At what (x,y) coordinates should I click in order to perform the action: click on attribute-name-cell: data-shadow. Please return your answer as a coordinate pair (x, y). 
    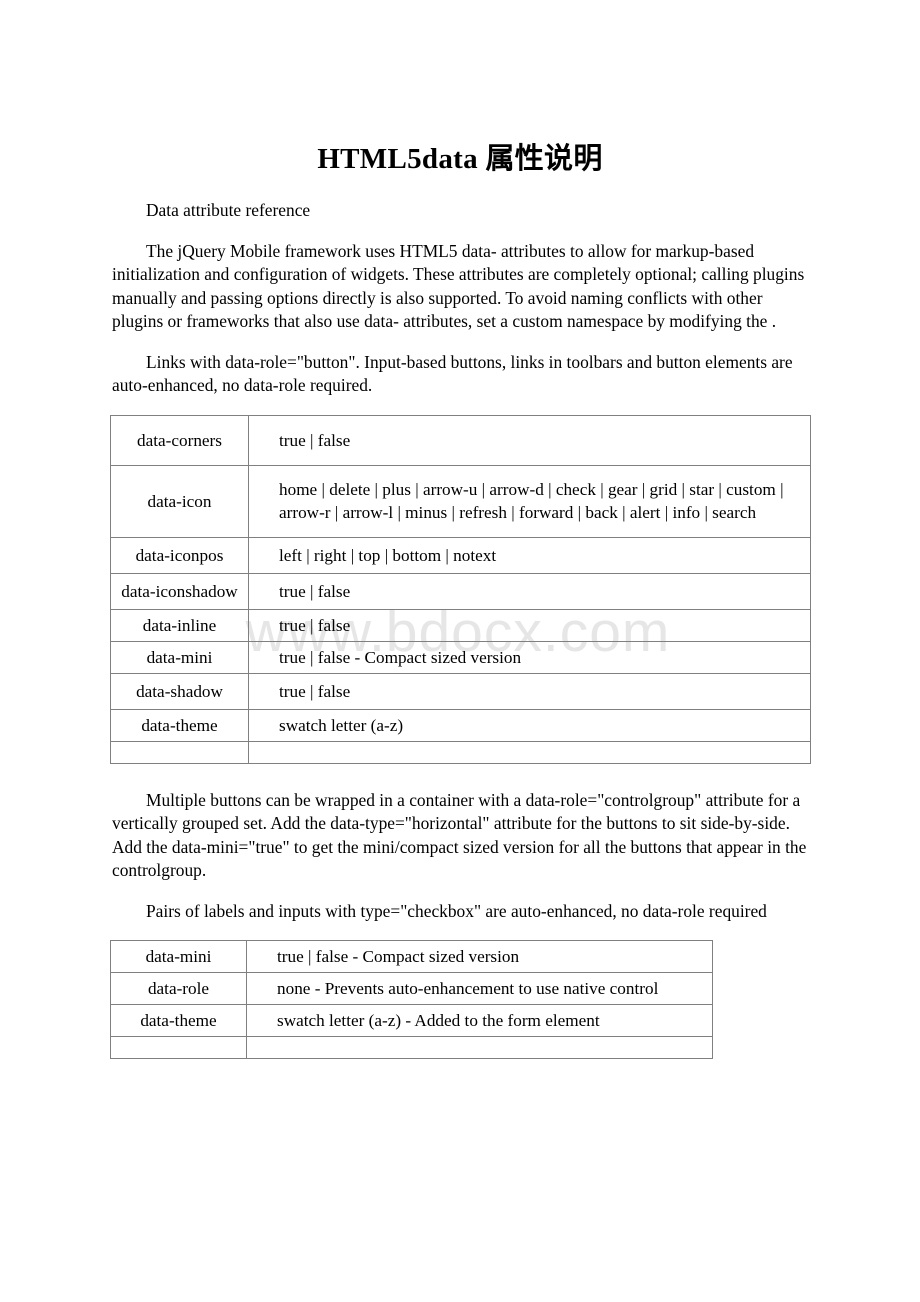
    Looking at the image, I should click on (179, 691).